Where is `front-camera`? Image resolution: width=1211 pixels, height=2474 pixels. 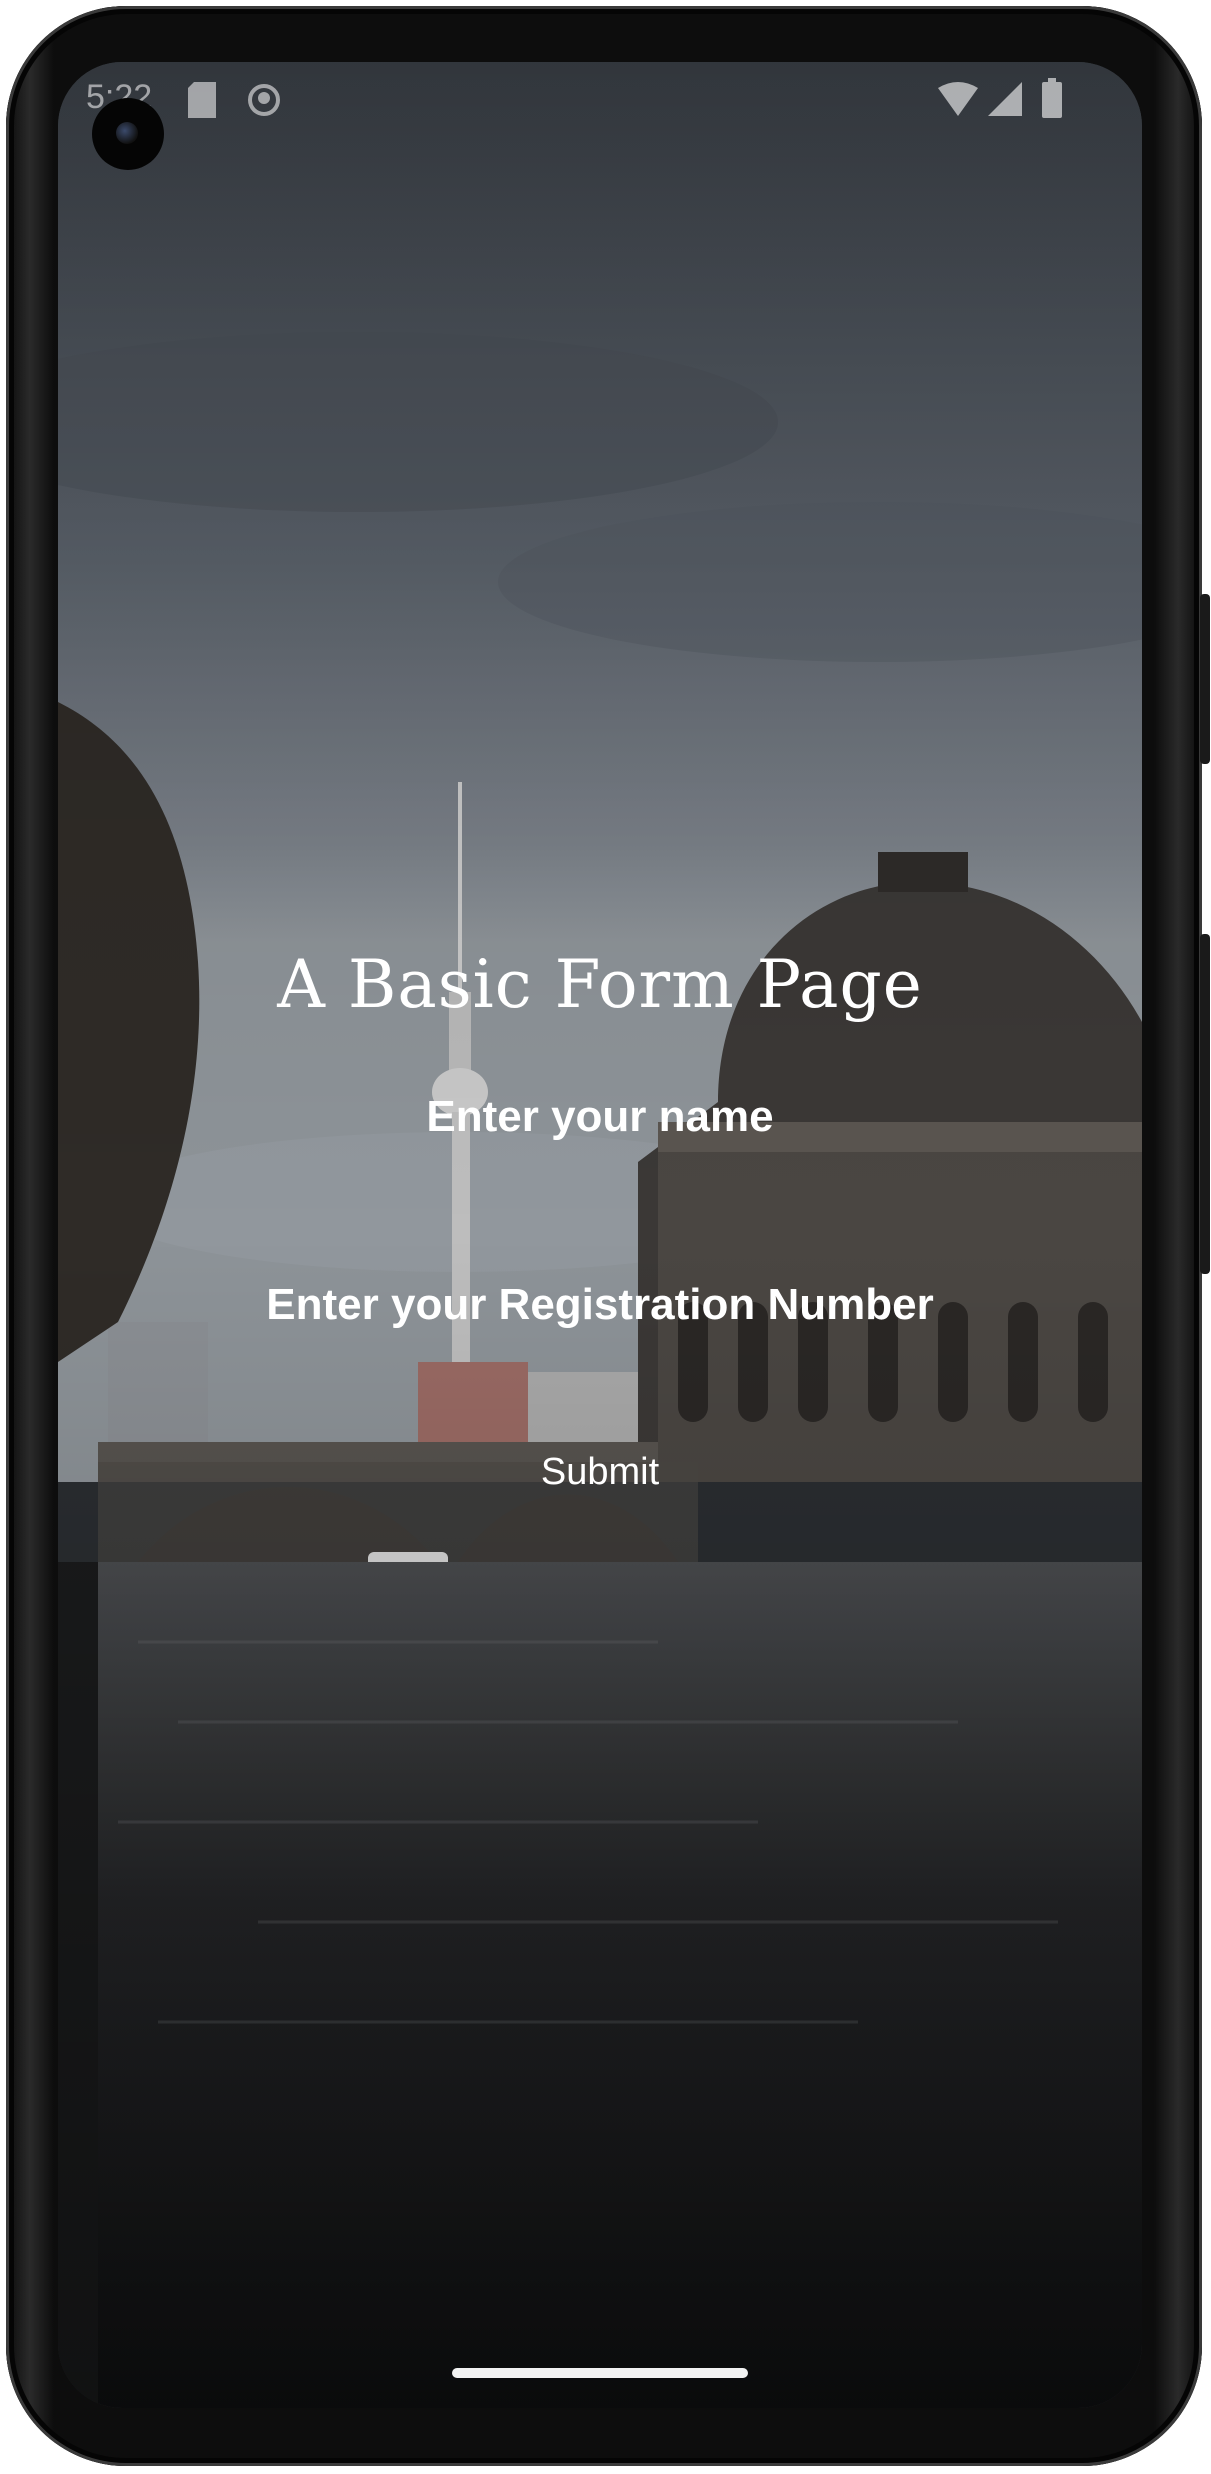
front-camera is located at coordinates (128, 134).